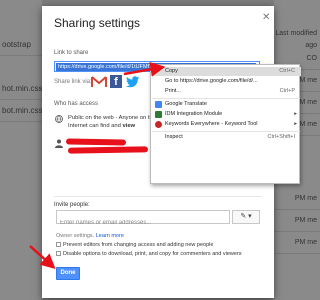  I want to click on done-button: Done, so click(68, 273).